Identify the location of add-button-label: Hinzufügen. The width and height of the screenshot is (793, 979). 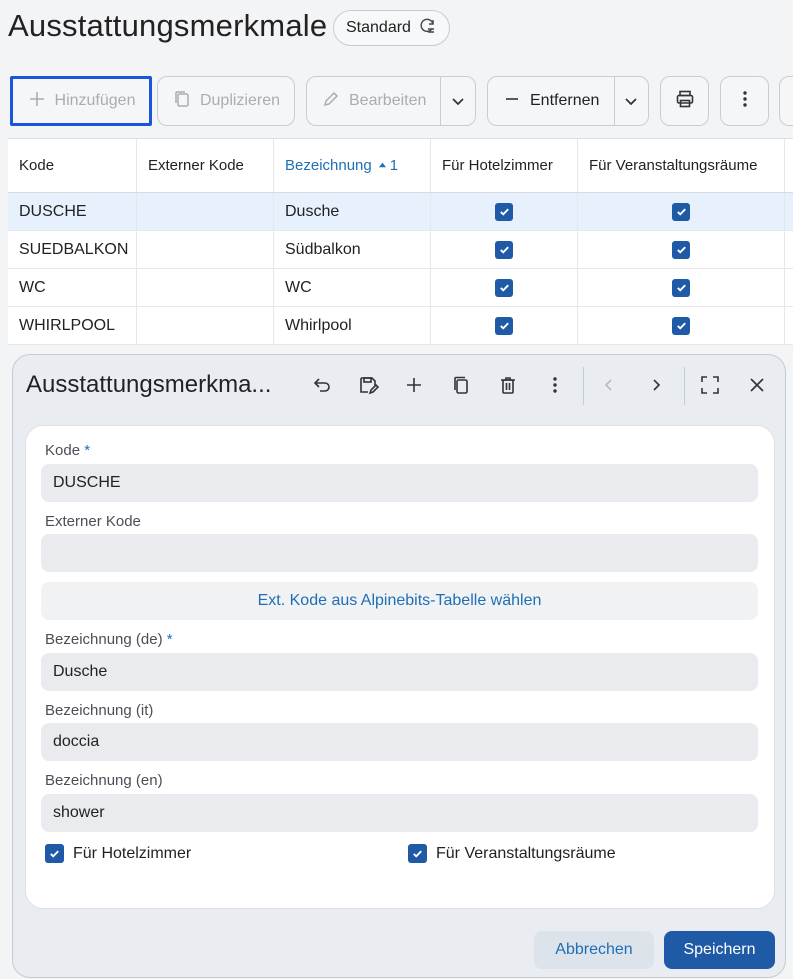
(95, 100).